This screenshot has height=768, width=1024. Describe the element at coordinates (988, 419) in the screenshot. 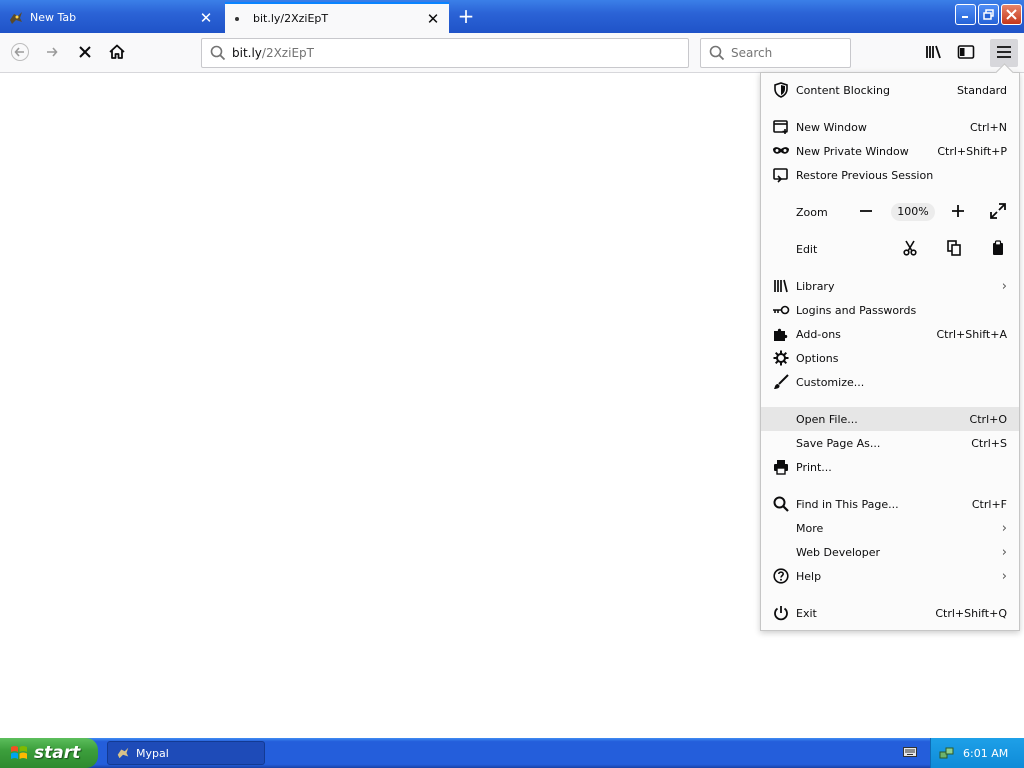

I see `menu-shortcut: Ctrl+O` at that location.